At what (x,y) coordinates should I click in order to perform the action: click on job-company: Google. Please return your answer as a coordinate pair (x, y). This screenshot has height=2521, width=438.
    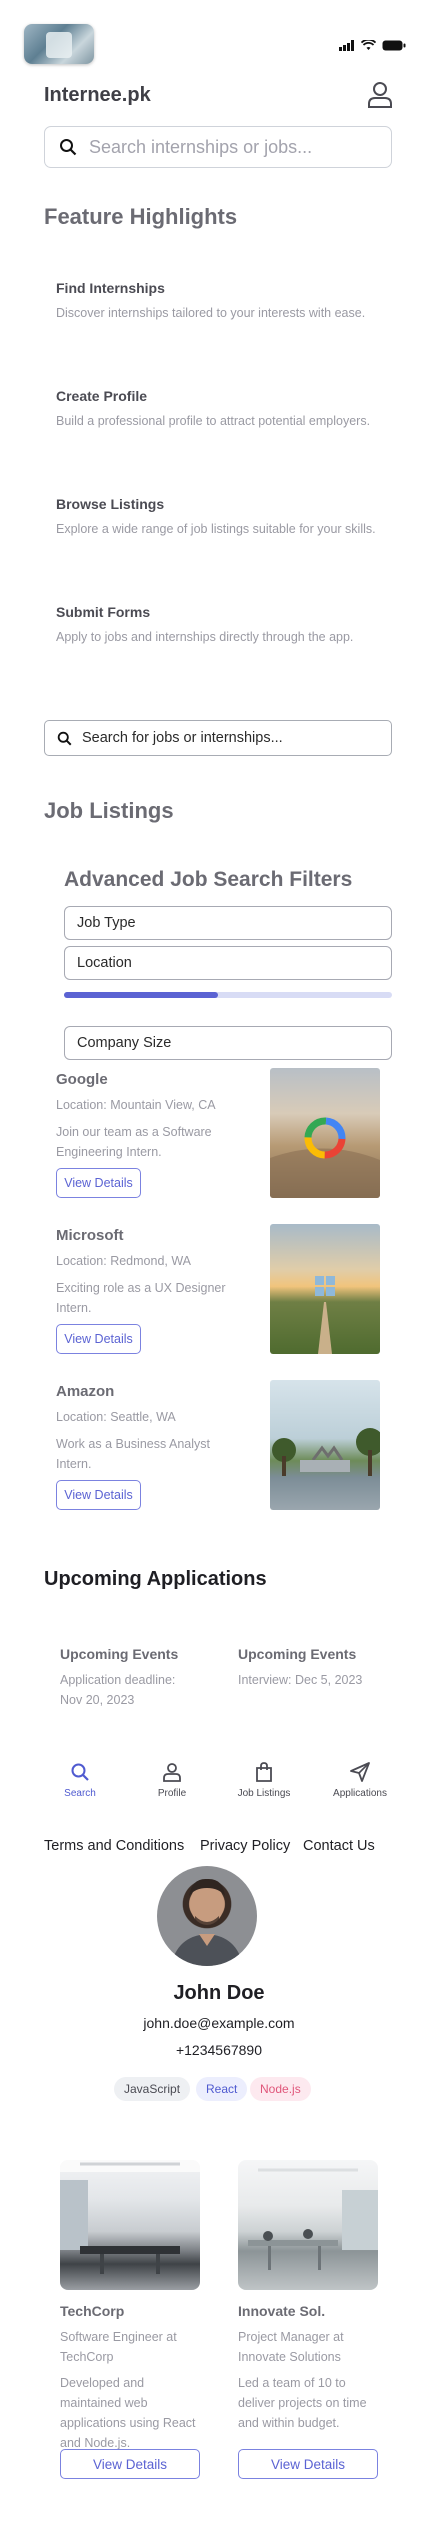
    Looking at the image, I should click on (82, 1079).